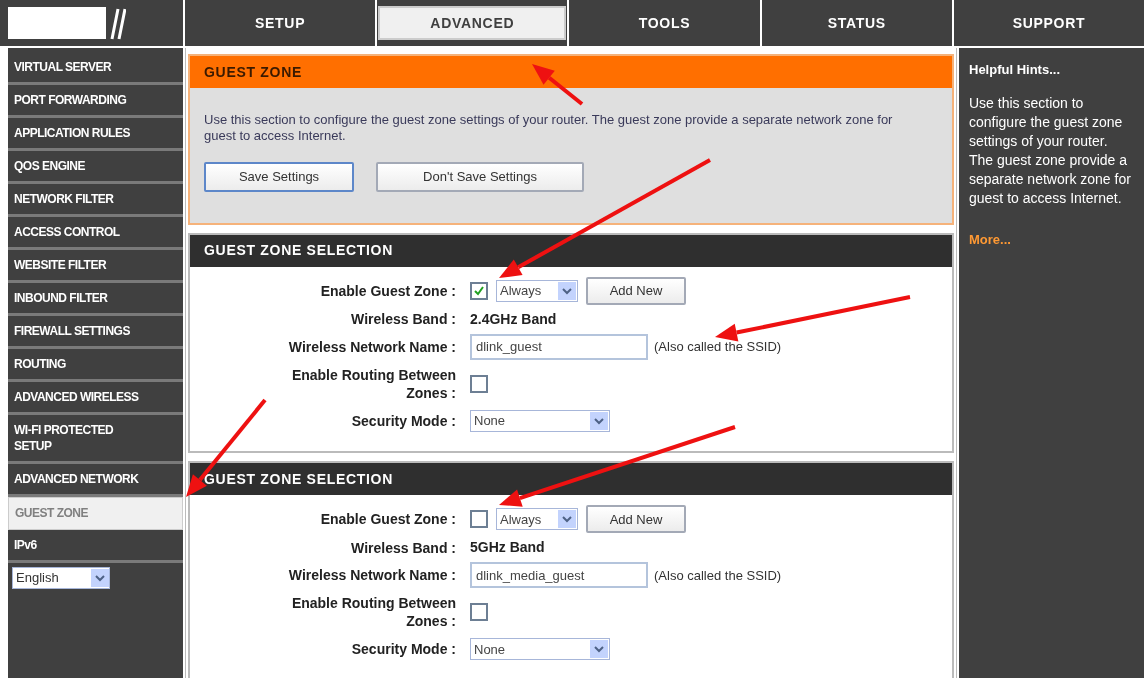  What do you see at coordinates (559, 346) in the screenshot?
I see `ssid-field: dlink_guest` at bounding box center [559, 346].